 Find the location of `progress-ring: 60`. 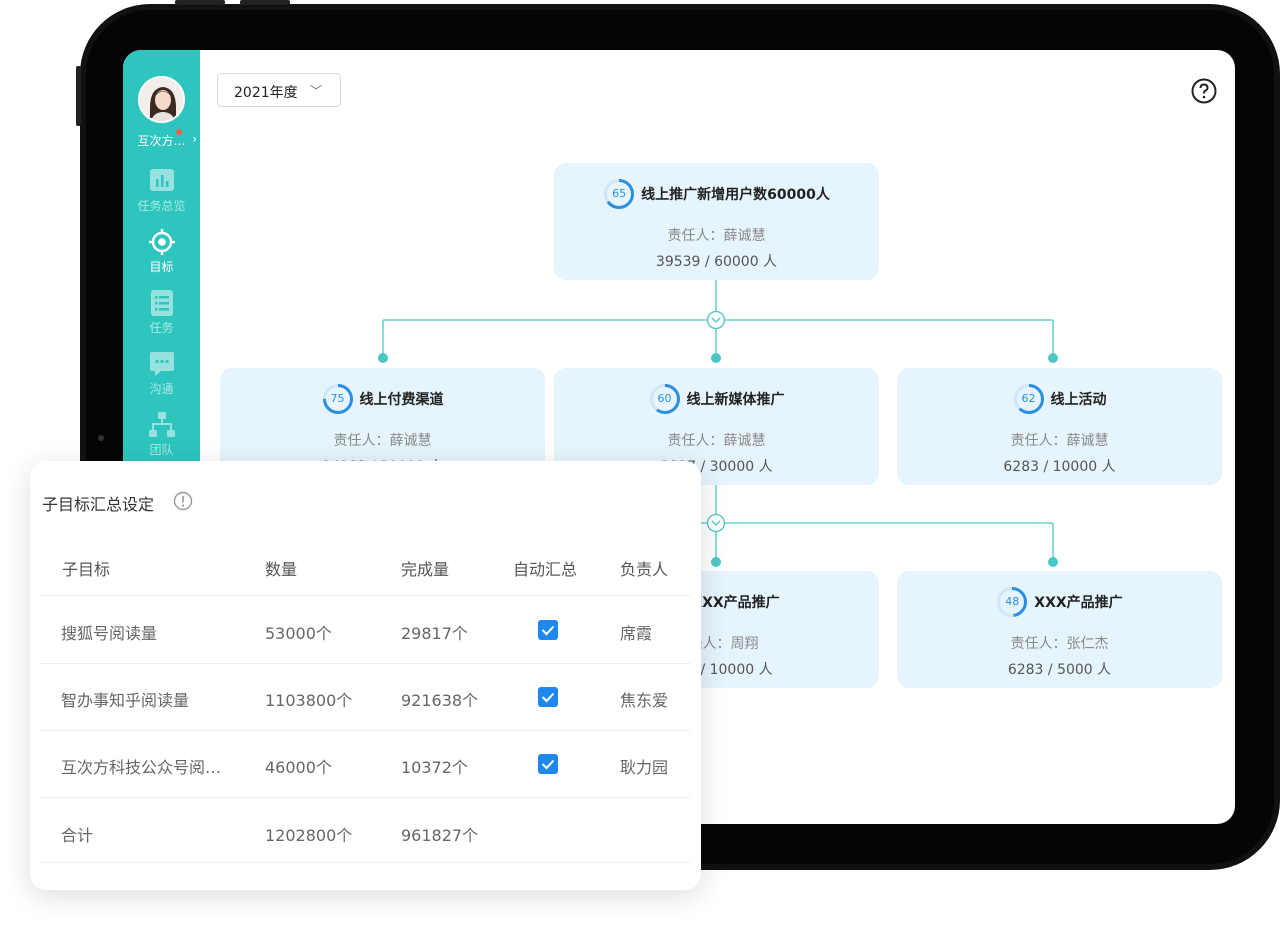

progress-ring: 60 is located at coordinates (665, 399).